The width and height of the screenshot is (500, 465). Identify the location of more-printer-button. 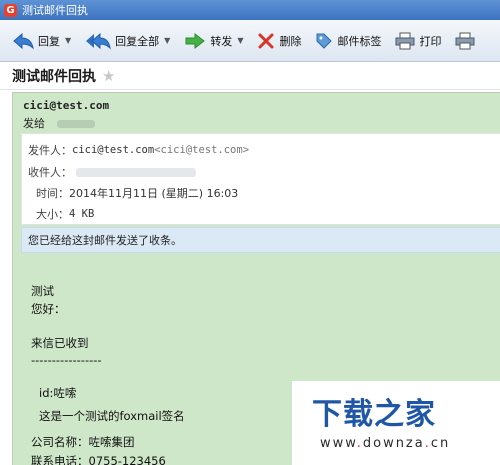
(467, 41).